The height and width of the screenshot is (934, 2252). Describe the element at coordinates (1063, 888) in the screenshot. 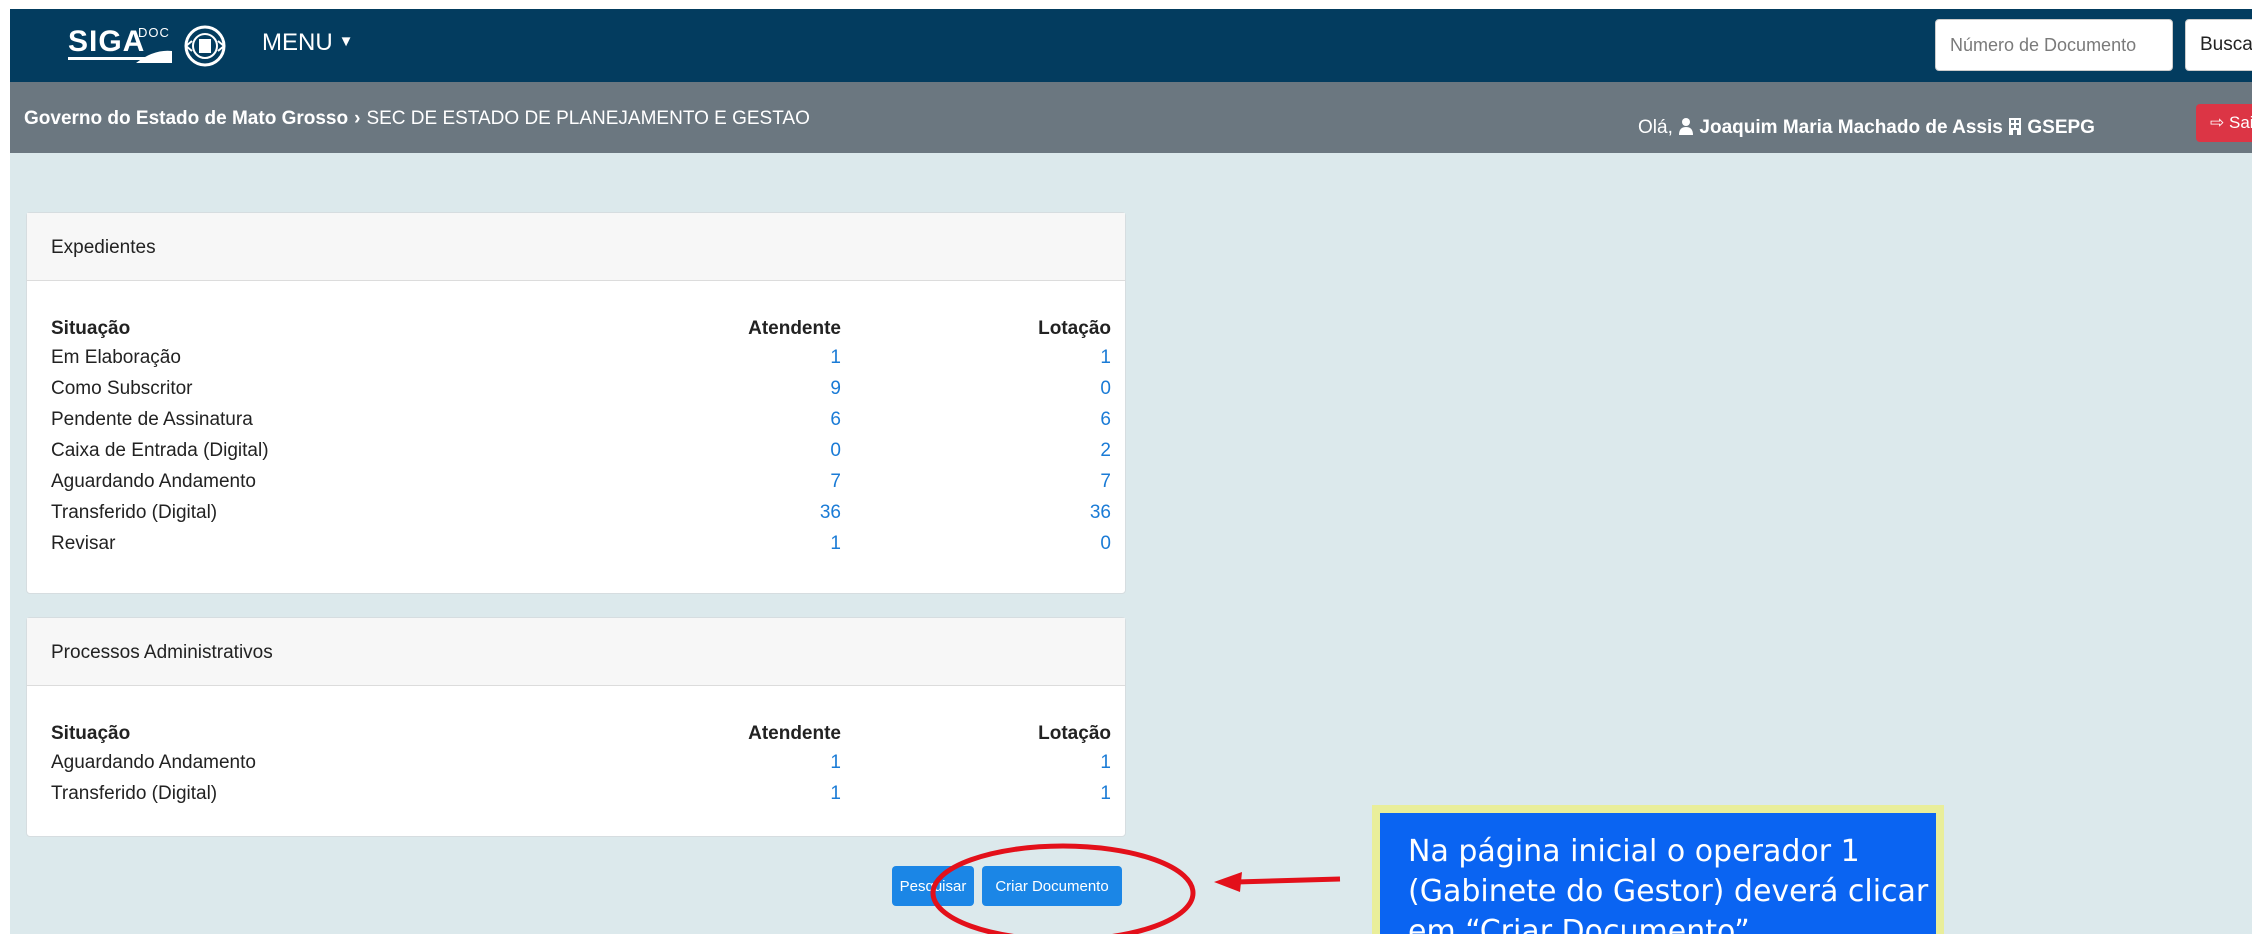

I see `highlight-ellipse` at that location.